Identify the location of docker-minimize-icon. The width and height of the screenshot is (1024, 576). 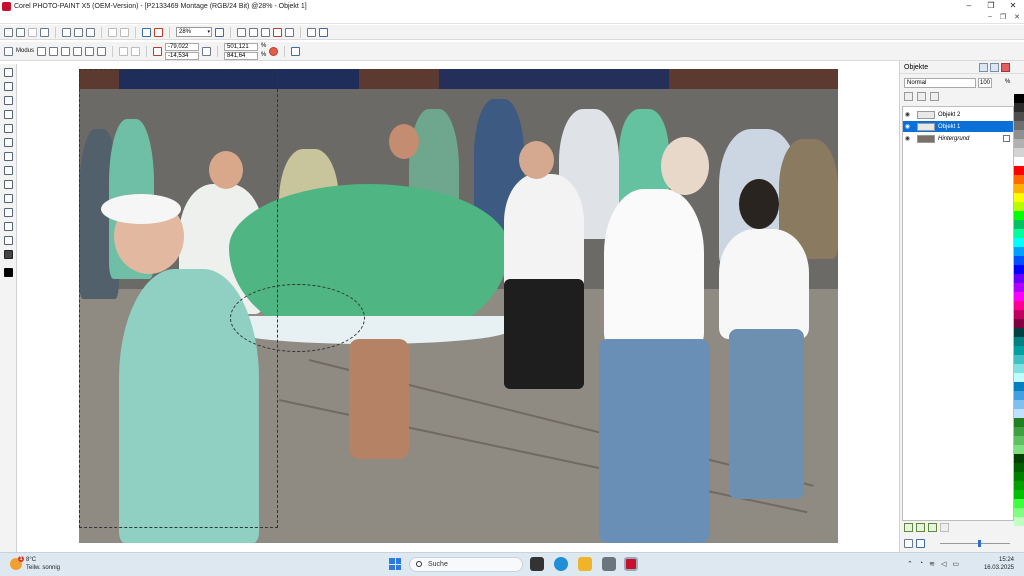
(994, 67).